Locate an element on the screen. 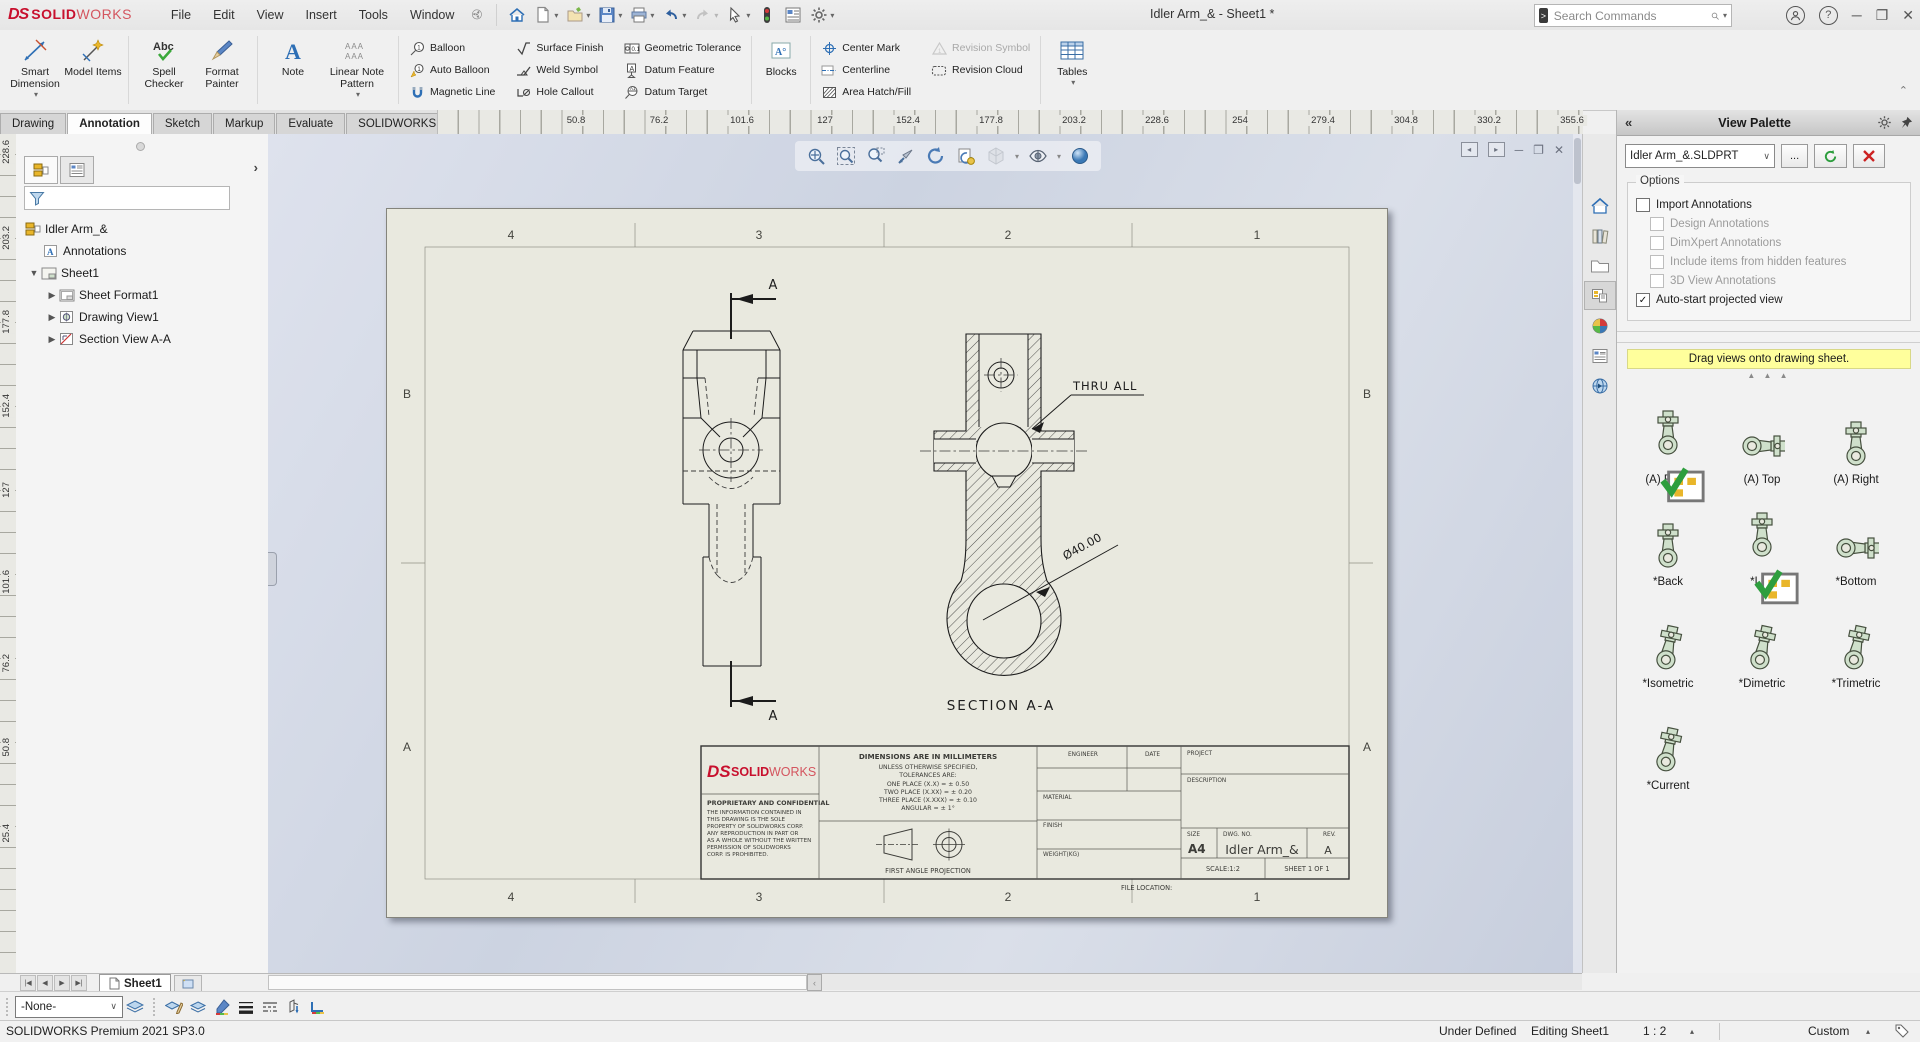 The height and width of the screenshot is (1042, 1920). panel-pin-icon is located at coordinates (1906, 122).